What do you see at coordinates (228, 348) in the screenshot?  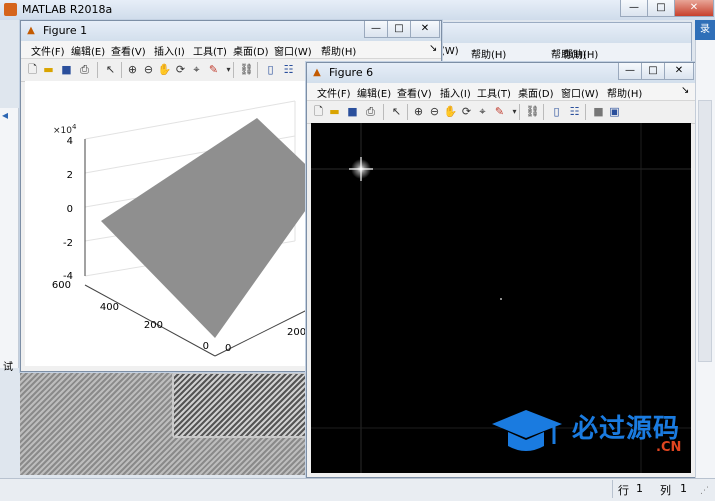 I see `x-tick-label: 0` at bounding box center [228, 348].